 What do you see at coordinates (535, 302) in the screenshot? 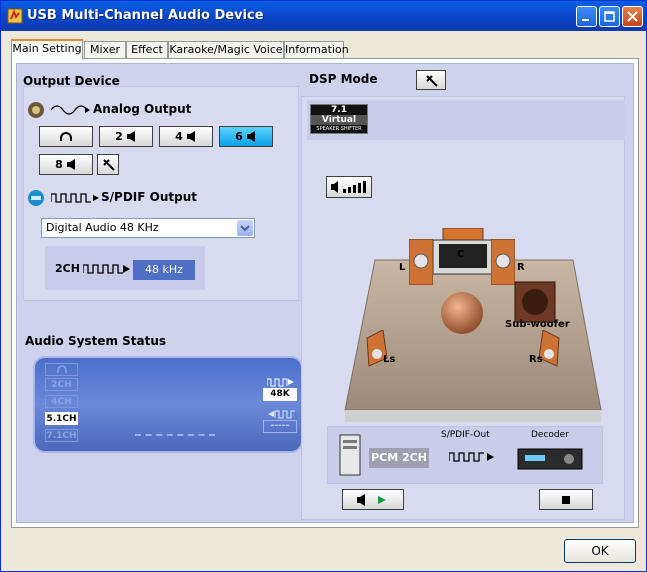
I see `subwoofer-icon` at bounding box center [535, 302].